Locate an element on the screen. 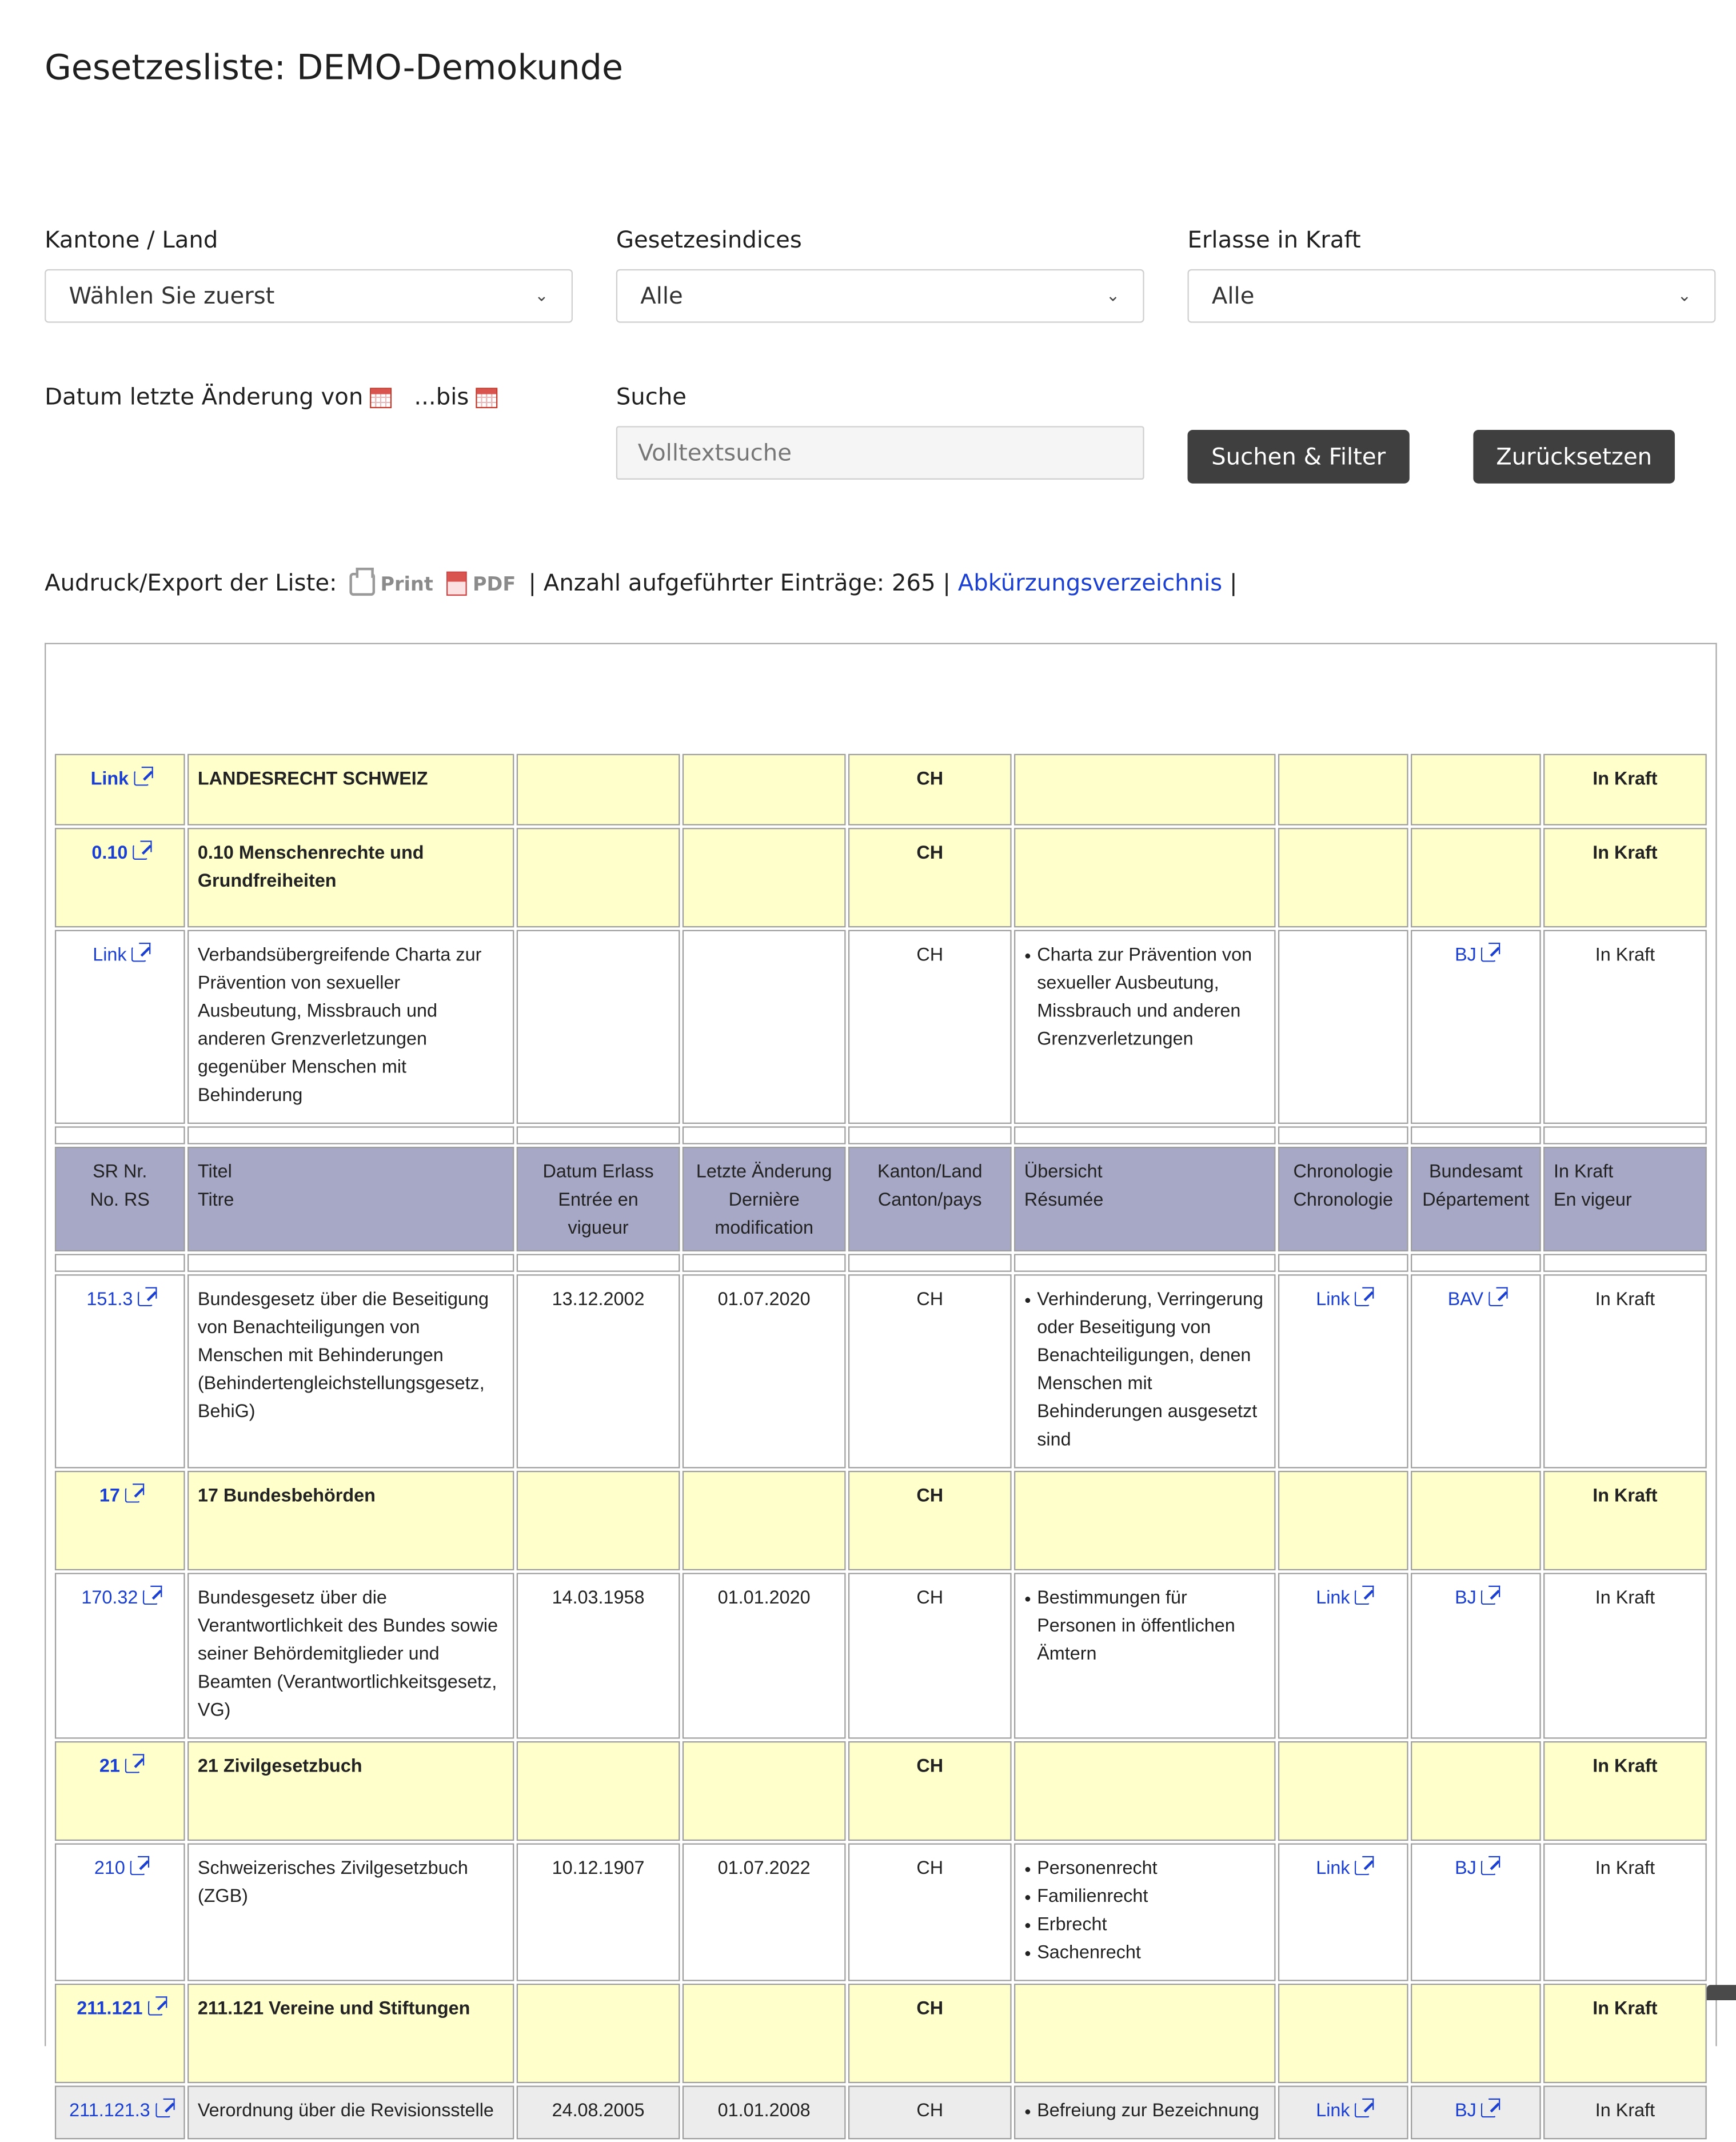 This screenshot has height=2142, width=1736. sr-number-link: 210 is located at coordinates (122, 1867).